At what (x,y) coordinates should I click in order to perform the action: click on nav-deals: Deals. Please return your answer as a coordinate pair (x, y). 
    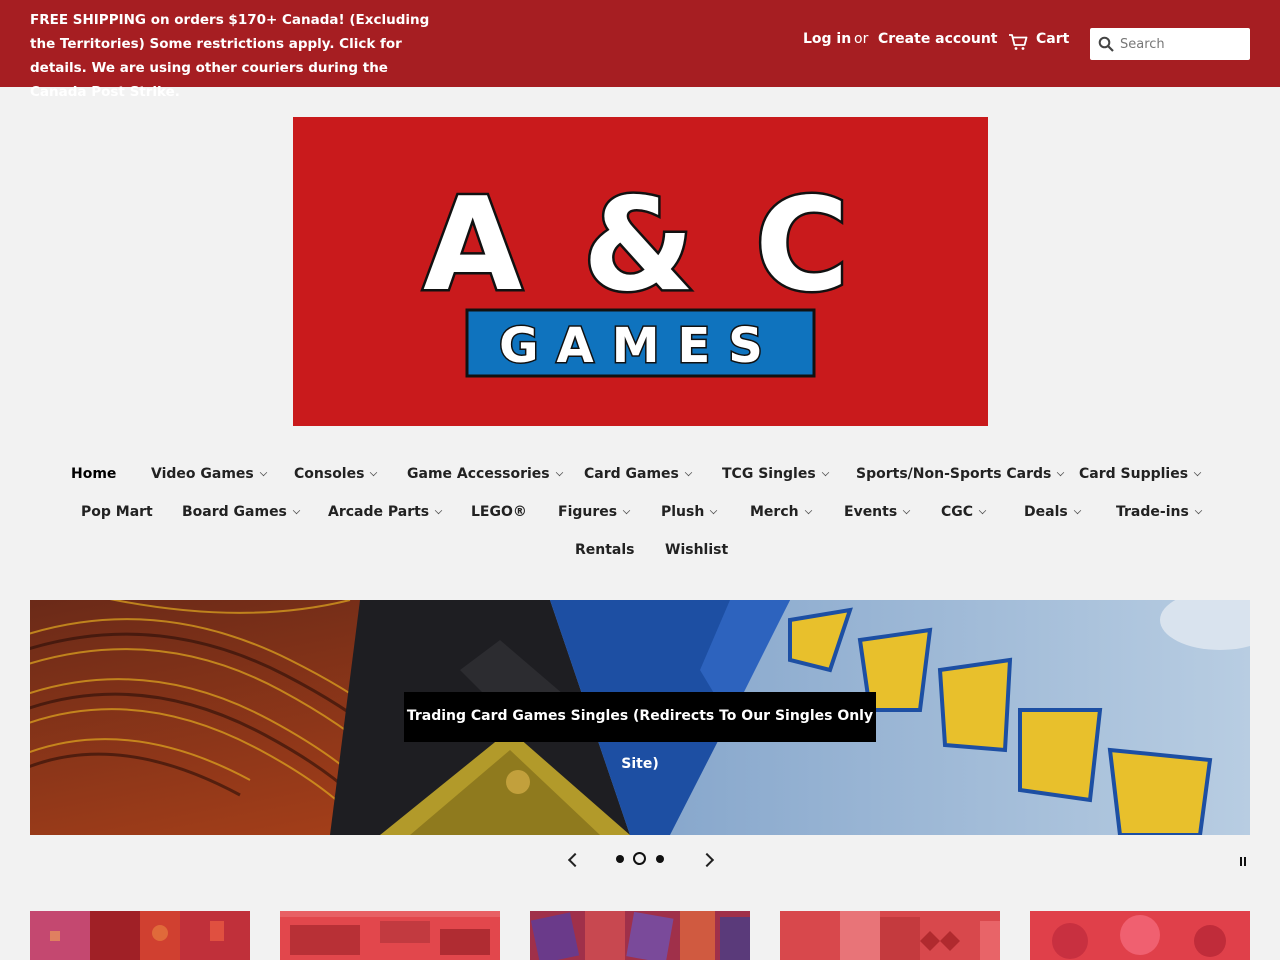
    Looking at the image, I should click on (1052, 512).